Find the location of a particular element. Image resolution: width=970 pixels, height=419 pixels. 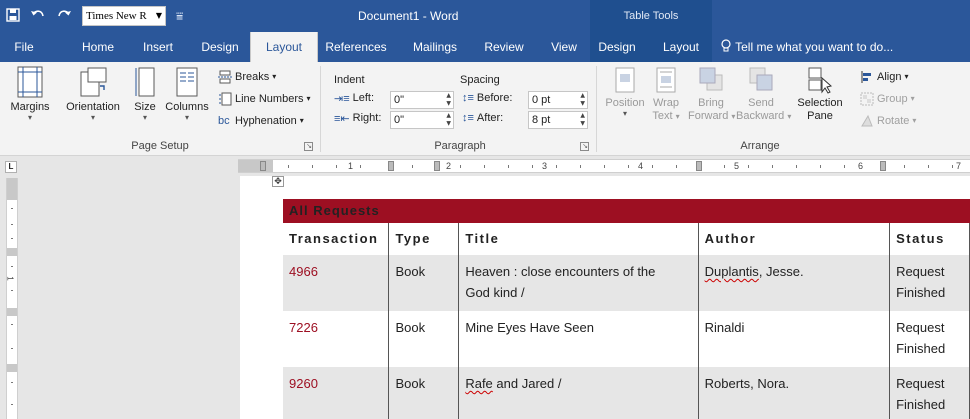

position-button: Position ▾ is located at coordinates (625, 92).